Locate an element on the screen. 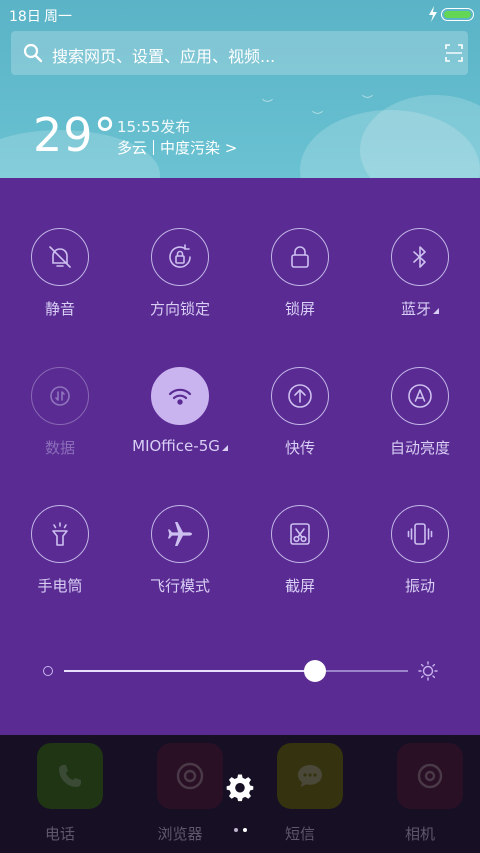 The height and width of the screenshot is (853, 480). app-label: 相机 is located at coordinates (419, 834).